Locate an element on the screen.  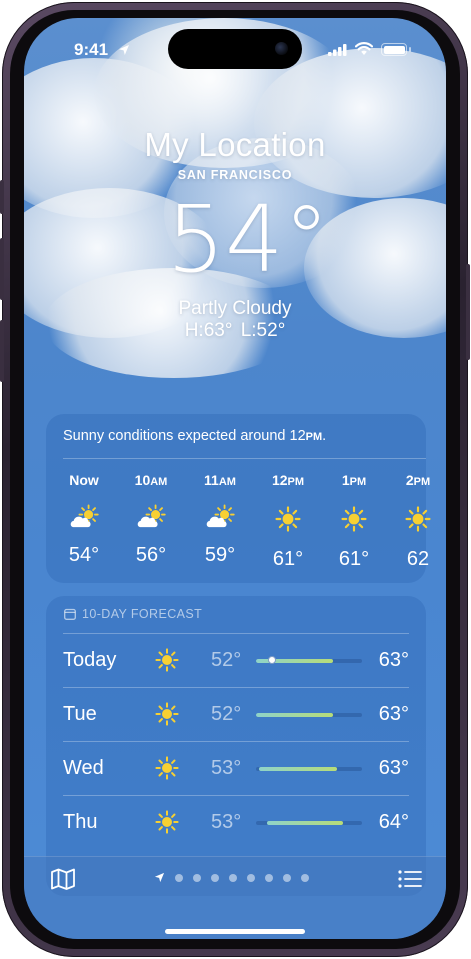
day-row: Today 52° 63° is located at coordinates (236, 660).